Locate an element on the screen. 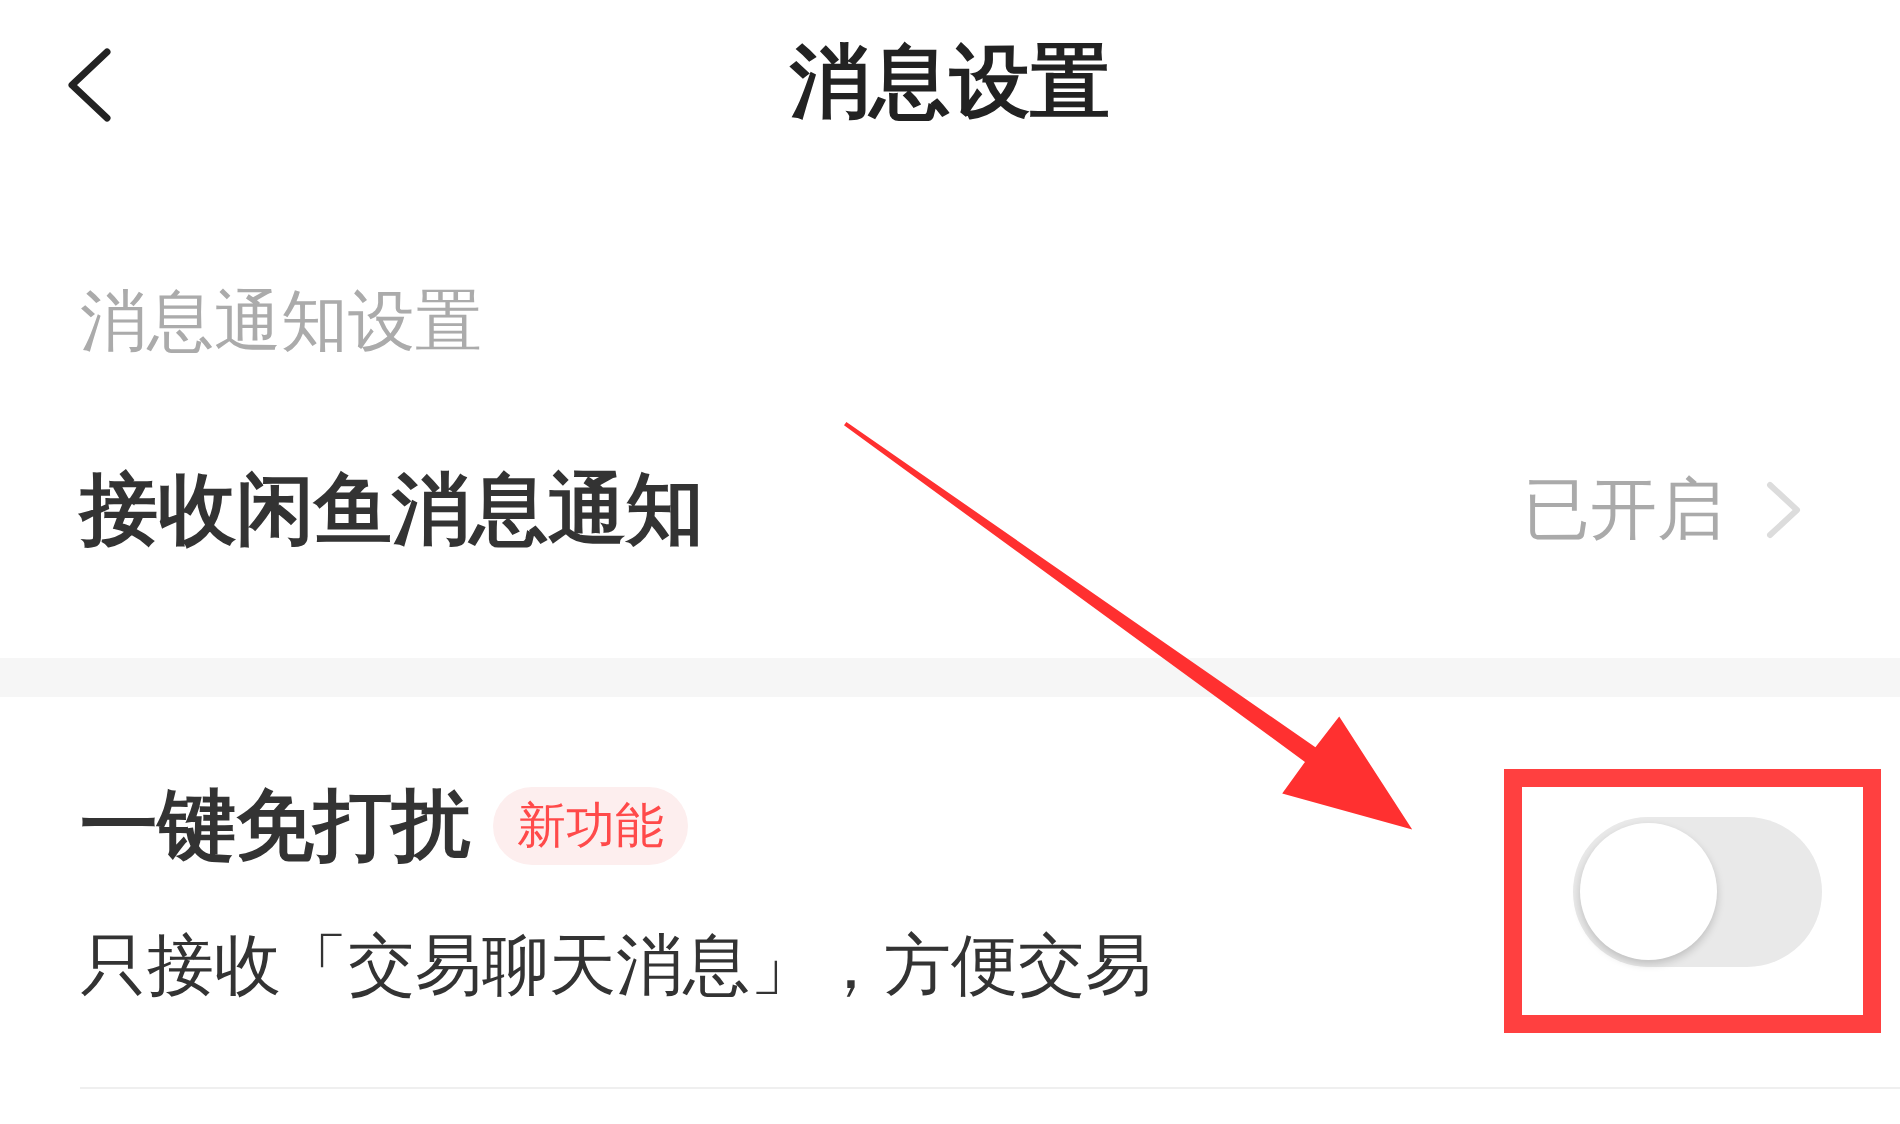 The image size is (1900, 1124). page-title: 消息设置 is located at coordinates (950, 82).